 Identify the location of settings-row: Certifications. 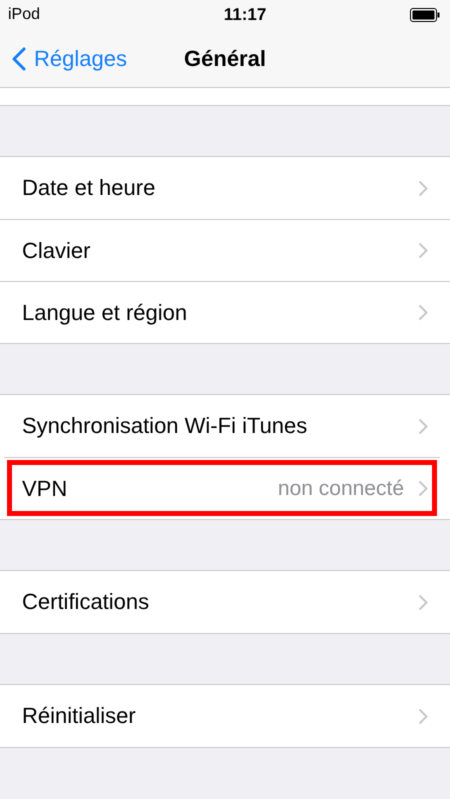
(225, 602).